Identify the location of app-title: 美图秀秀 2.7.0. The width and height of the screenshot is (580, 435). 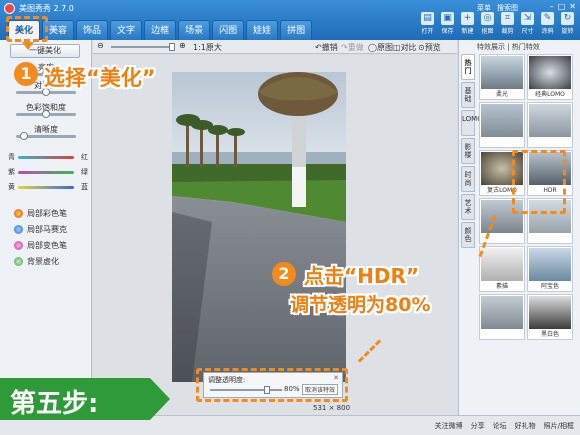
(46, 8).